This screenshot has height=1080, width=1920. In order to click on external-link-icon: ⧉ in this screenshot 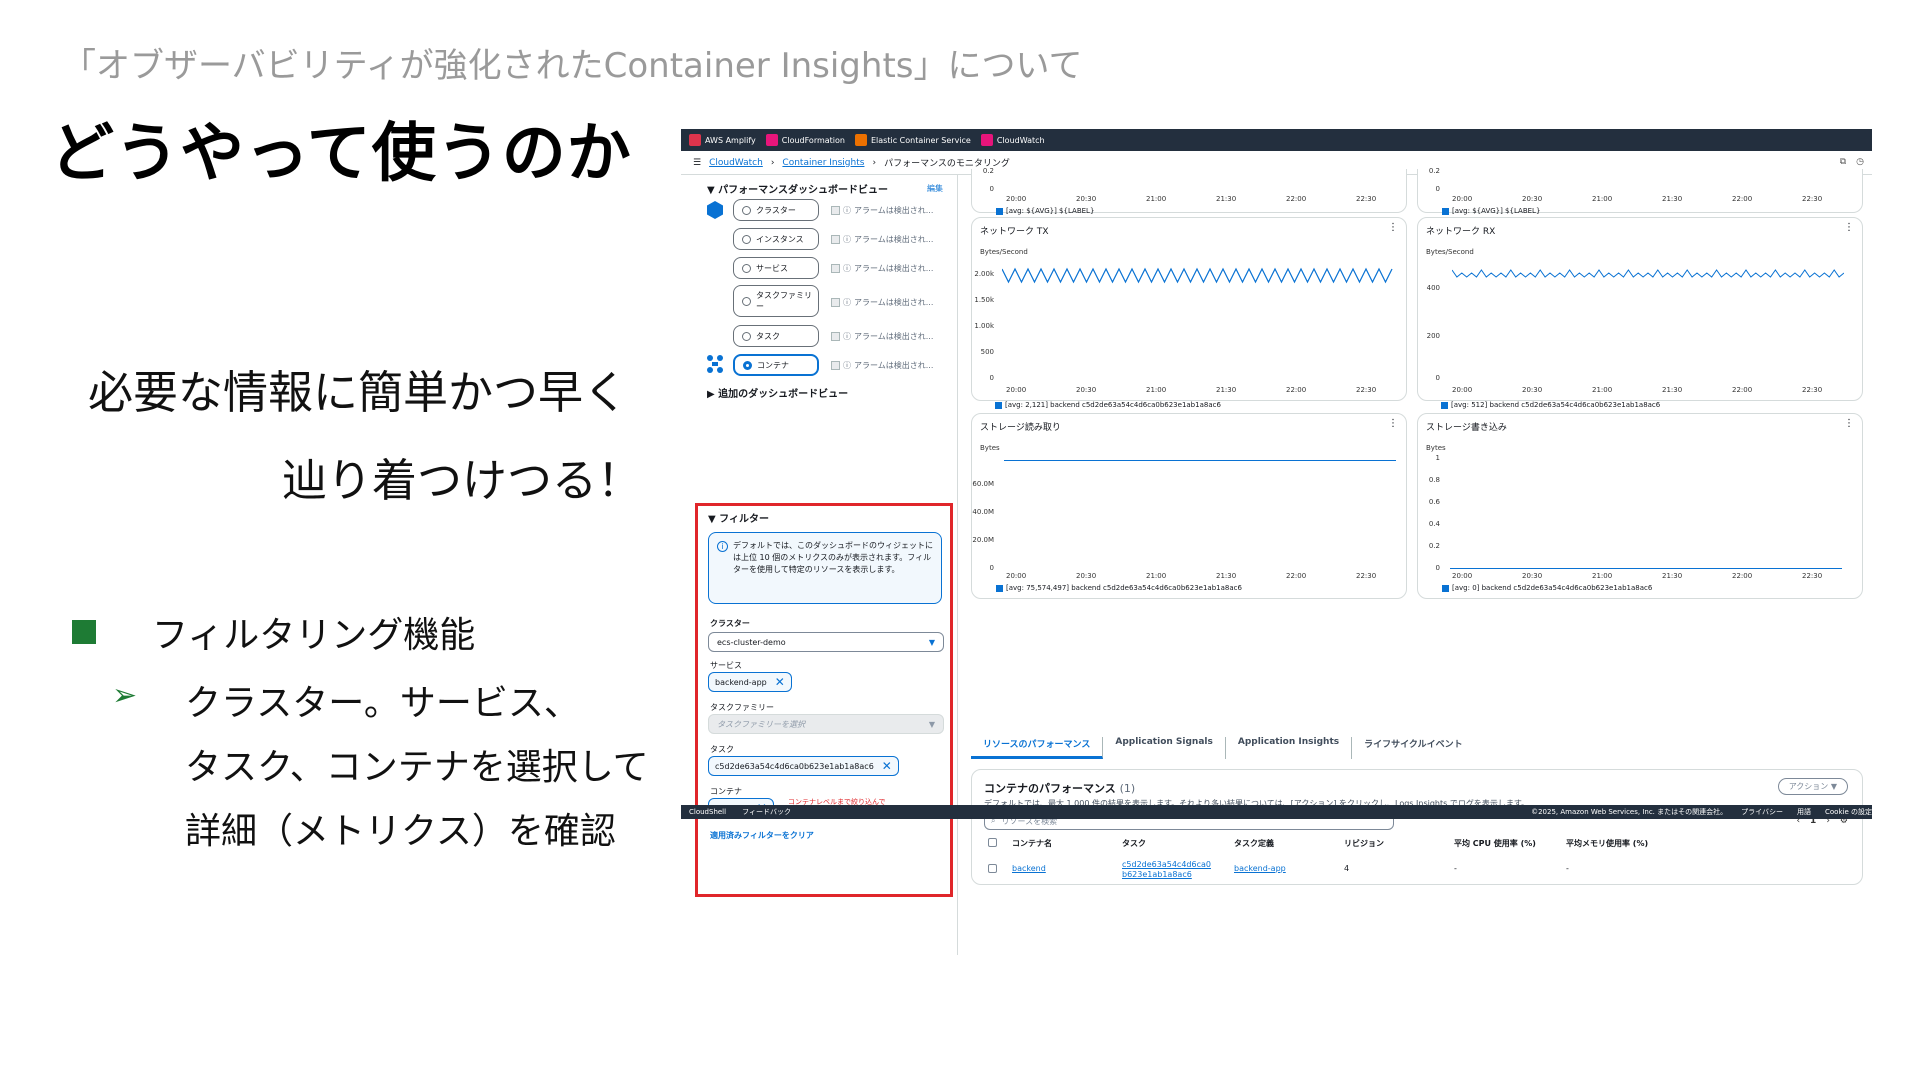, I will do `click(1843, 162)`.